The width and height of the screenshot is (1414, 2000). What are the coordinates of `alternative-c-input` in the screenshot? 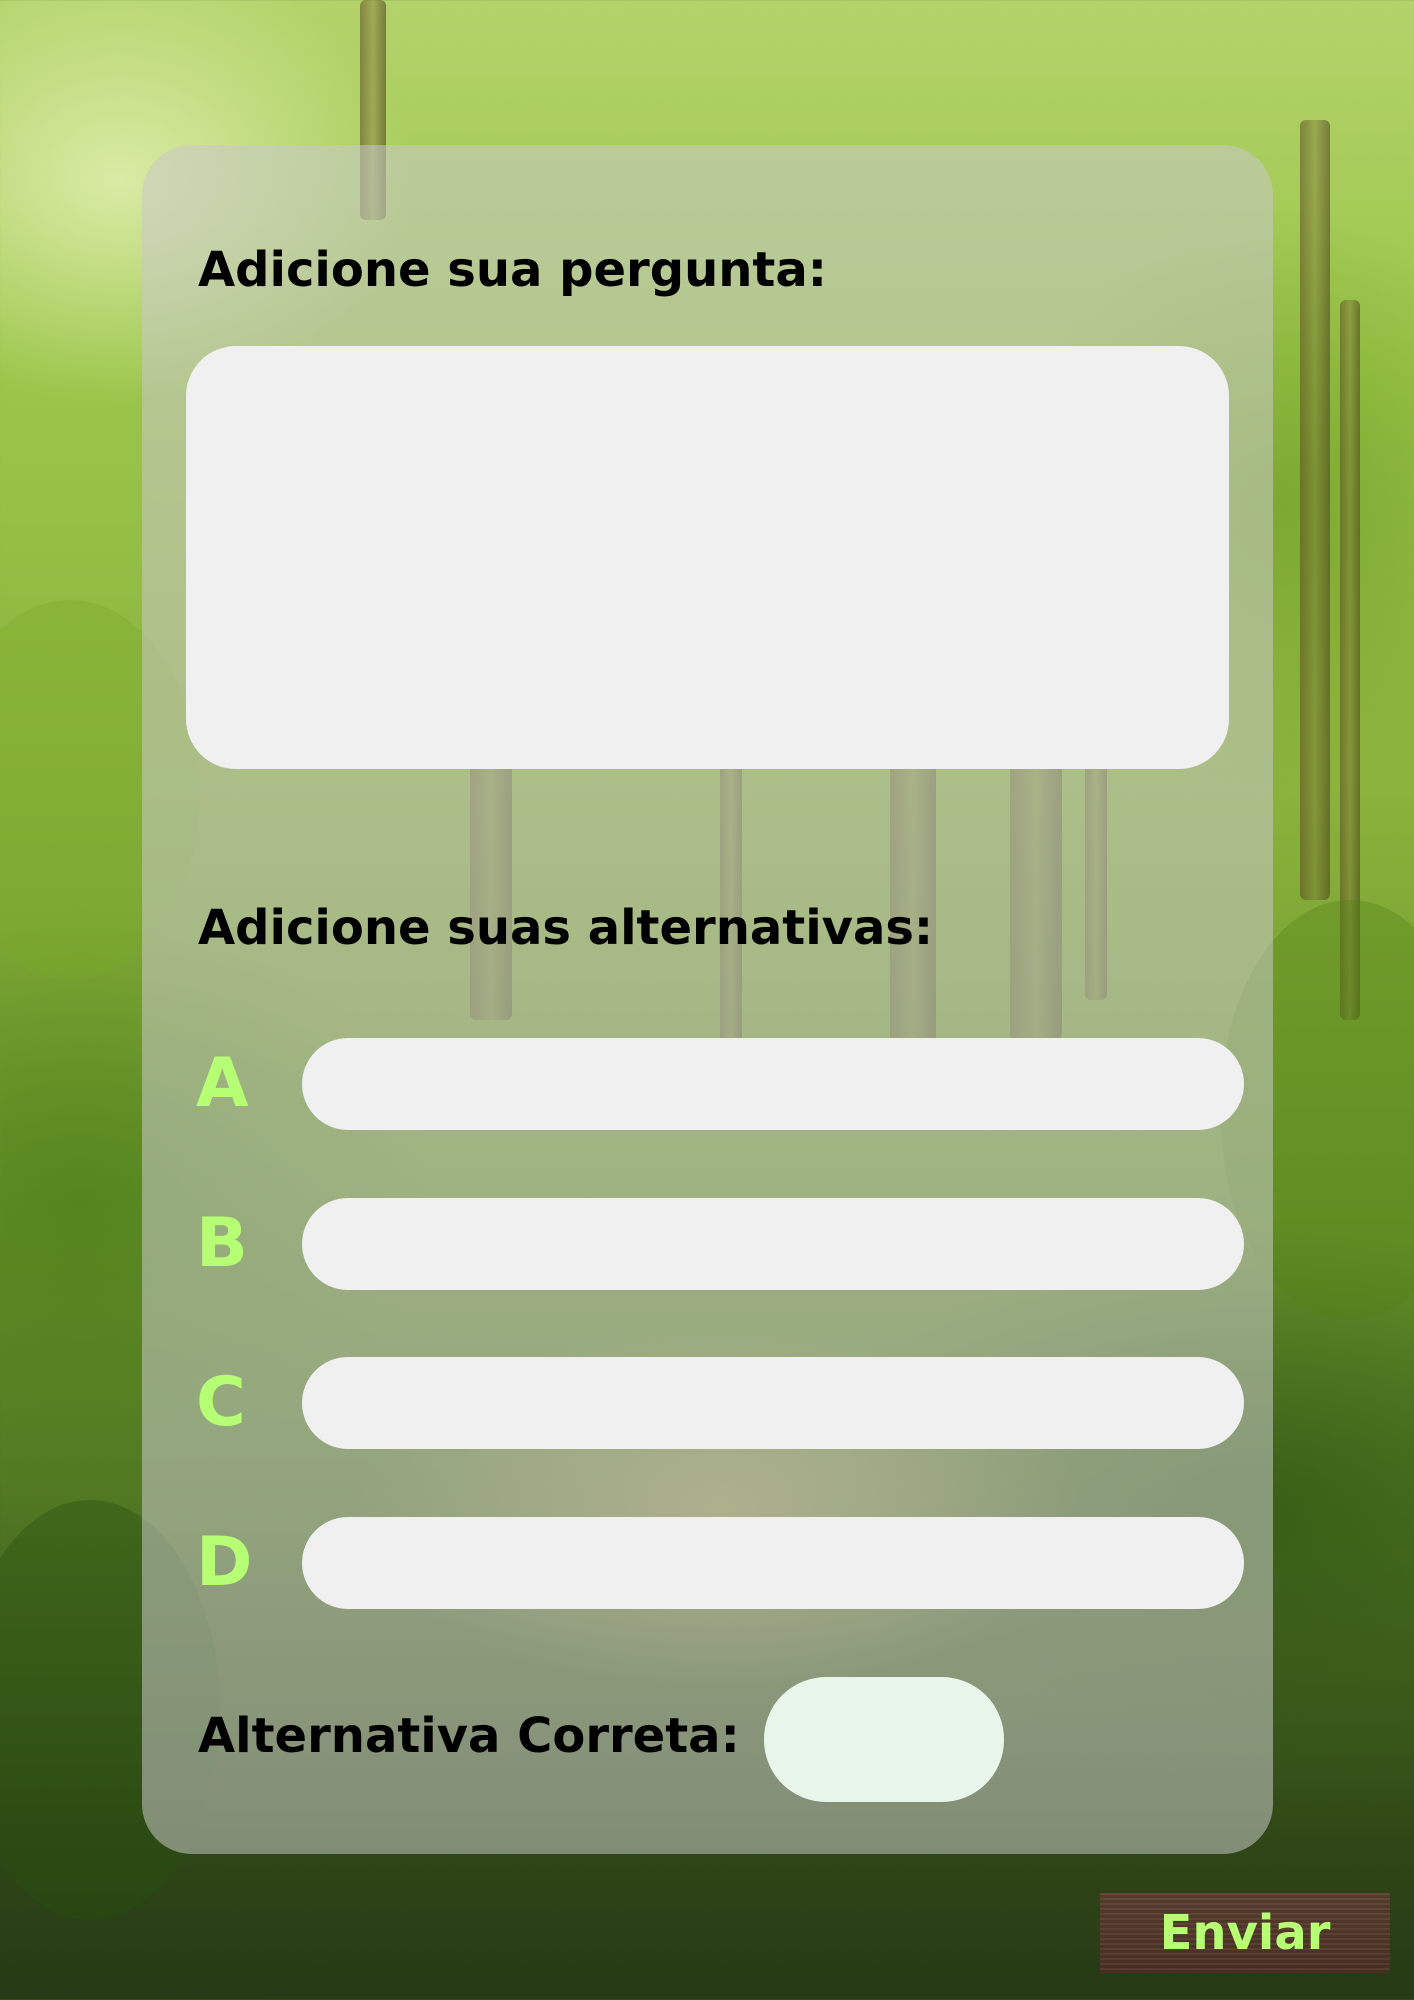 It's located at (773, 1403).